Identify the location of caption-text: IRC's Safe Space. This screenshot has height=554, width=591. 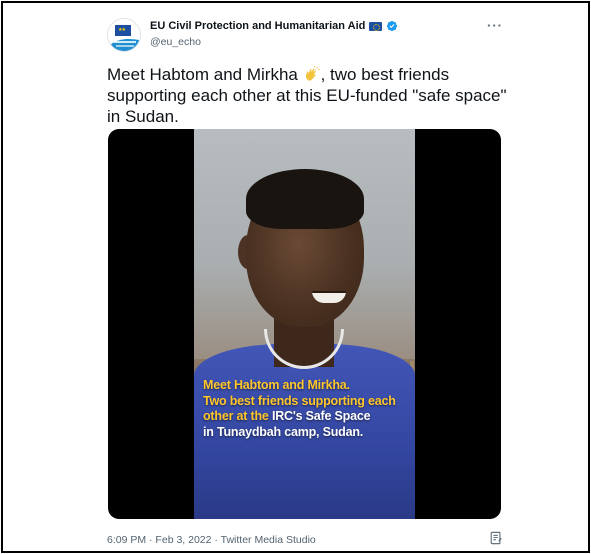
(321, 416).